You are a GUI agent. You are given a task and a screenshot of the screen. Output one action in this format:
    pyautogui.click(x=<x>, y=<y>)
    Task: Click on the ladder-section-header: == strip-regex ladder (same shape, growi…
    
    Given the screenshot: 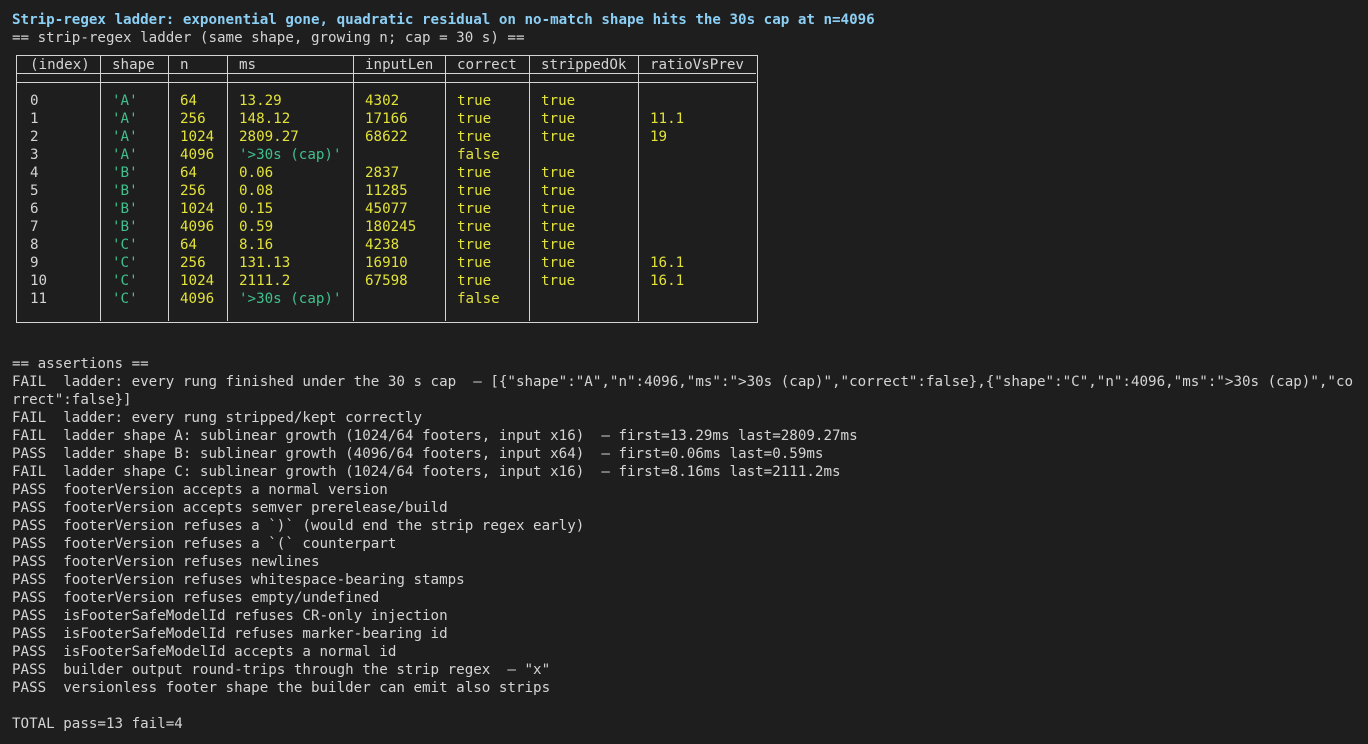 What is the action you would take?
    pyautogui.click(x=268, y=38)
    